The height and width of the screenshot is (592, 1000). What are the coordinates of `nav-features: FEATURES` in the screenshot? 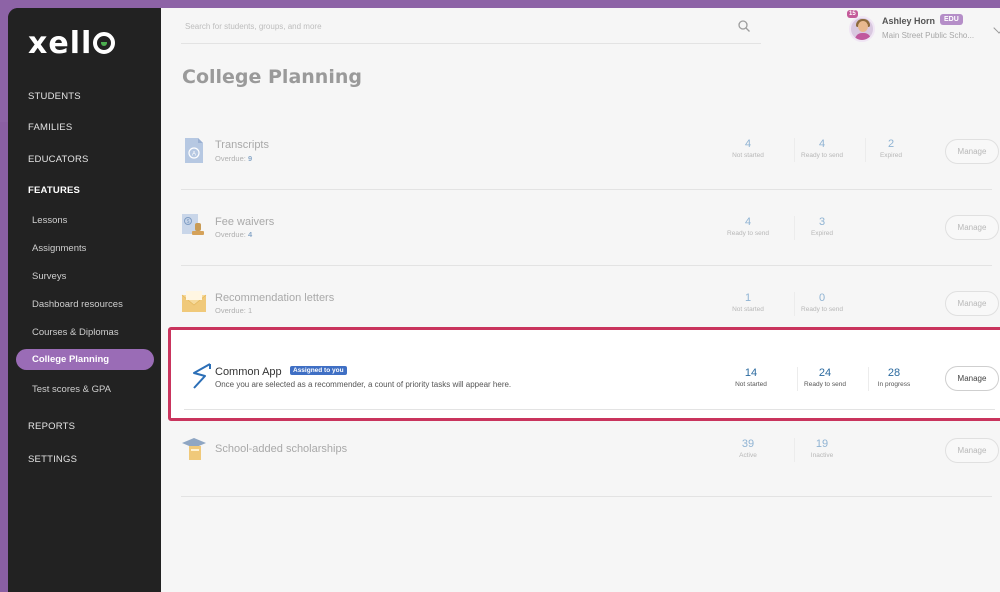 It's located at (54, 190).